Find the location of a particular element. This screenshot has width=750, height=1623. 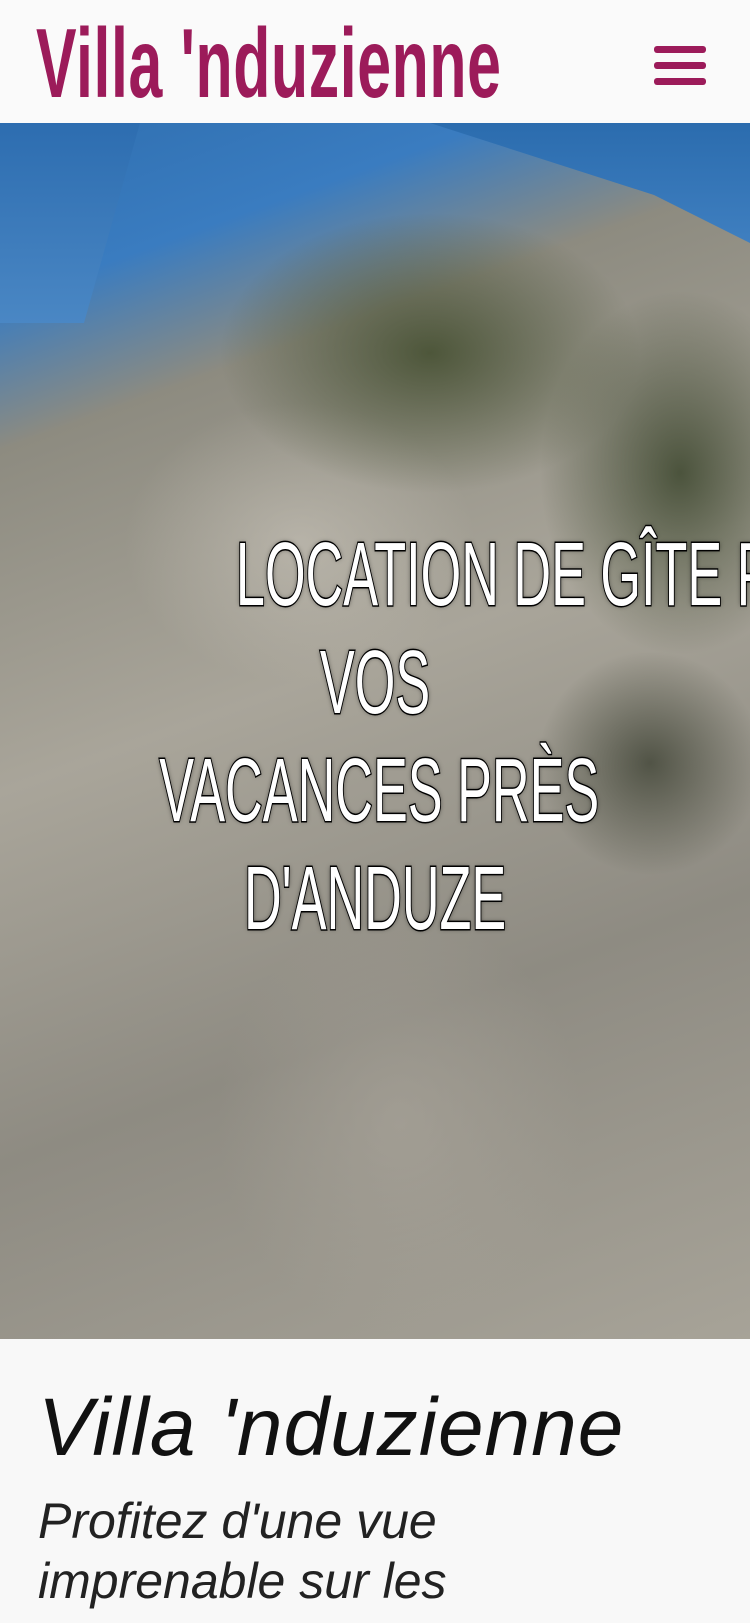

hero-heading-text: VOS is located at coordinates (375, 683).